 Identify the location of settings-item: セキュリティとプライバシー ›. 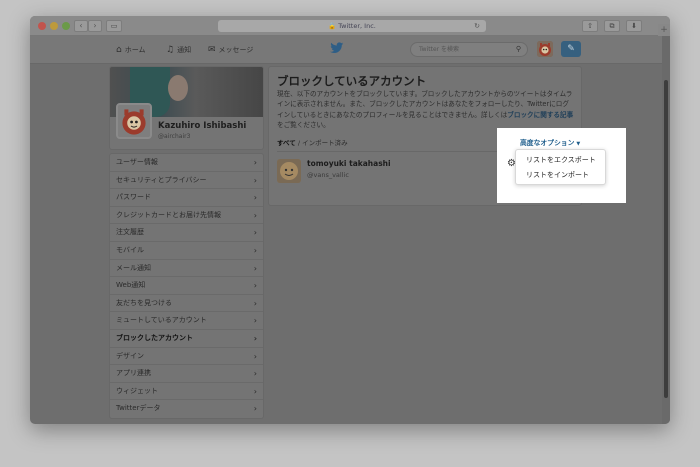
(186, 181).